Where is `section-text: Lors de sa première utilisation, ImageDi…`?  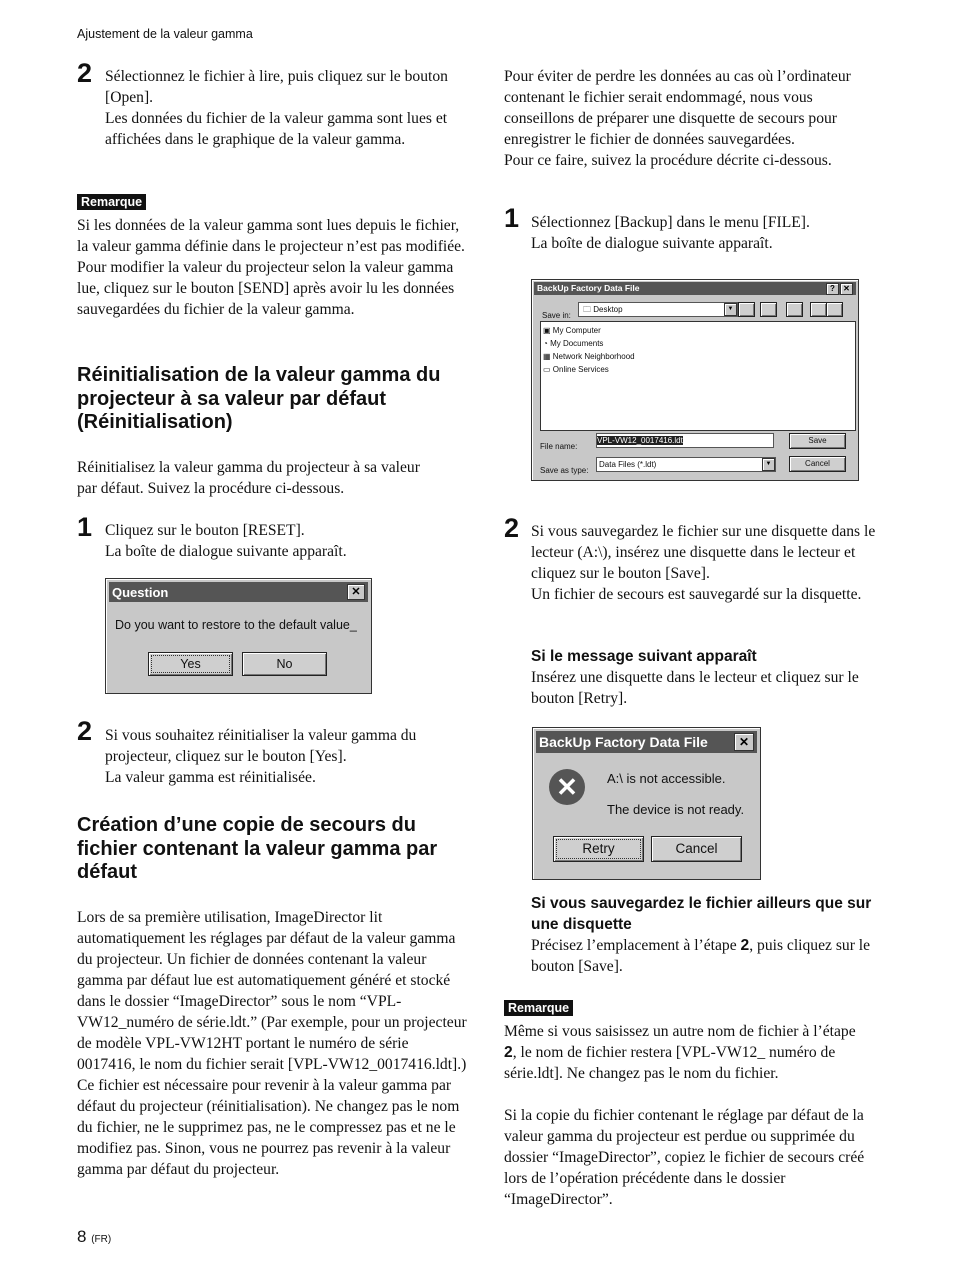
section-text: Lors de sa première utilisation, ImageDi… is located at coordinates (272, 1043).